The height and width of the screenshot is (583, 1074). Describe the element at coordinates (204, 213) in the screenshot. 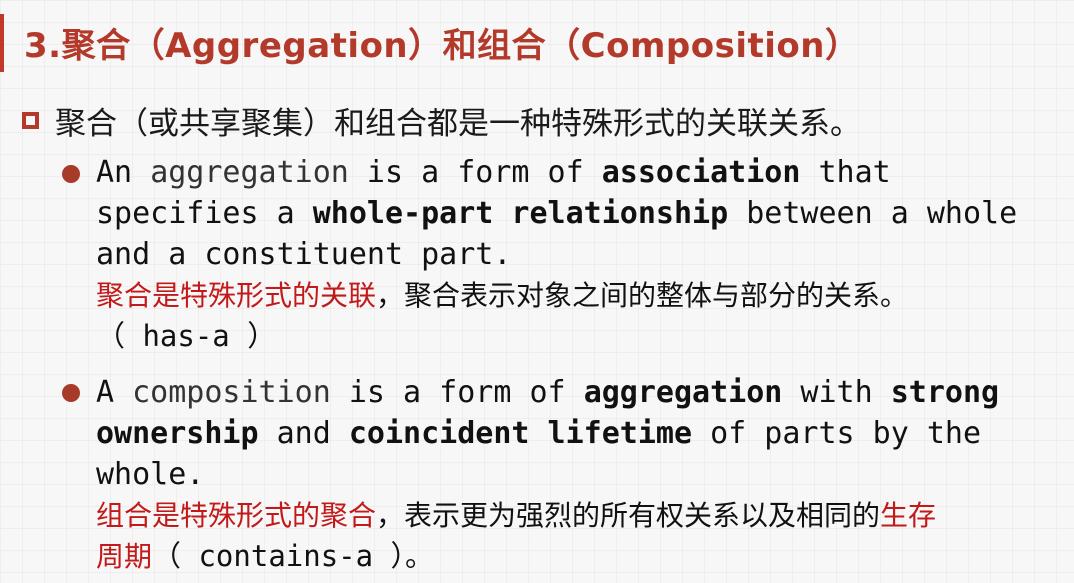

I see `text-segment: specifies a` at that location.